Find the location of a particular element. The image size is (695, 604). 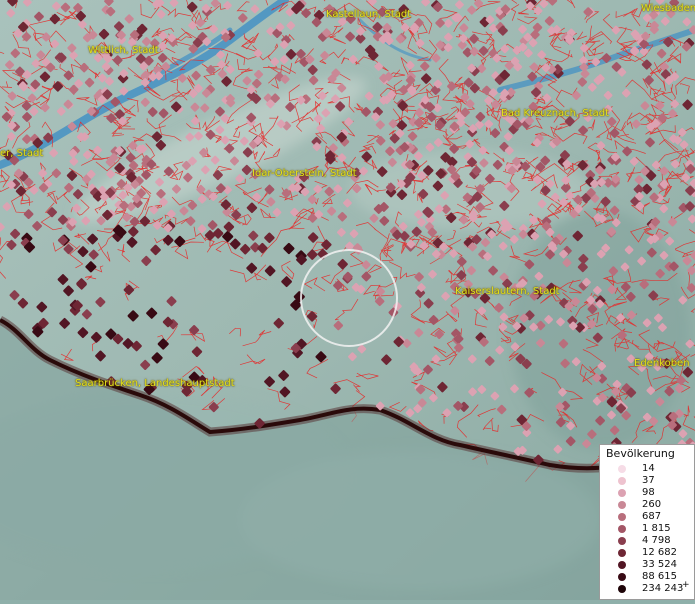

legend-label: 12 682 is located at coordinates (659, 553).